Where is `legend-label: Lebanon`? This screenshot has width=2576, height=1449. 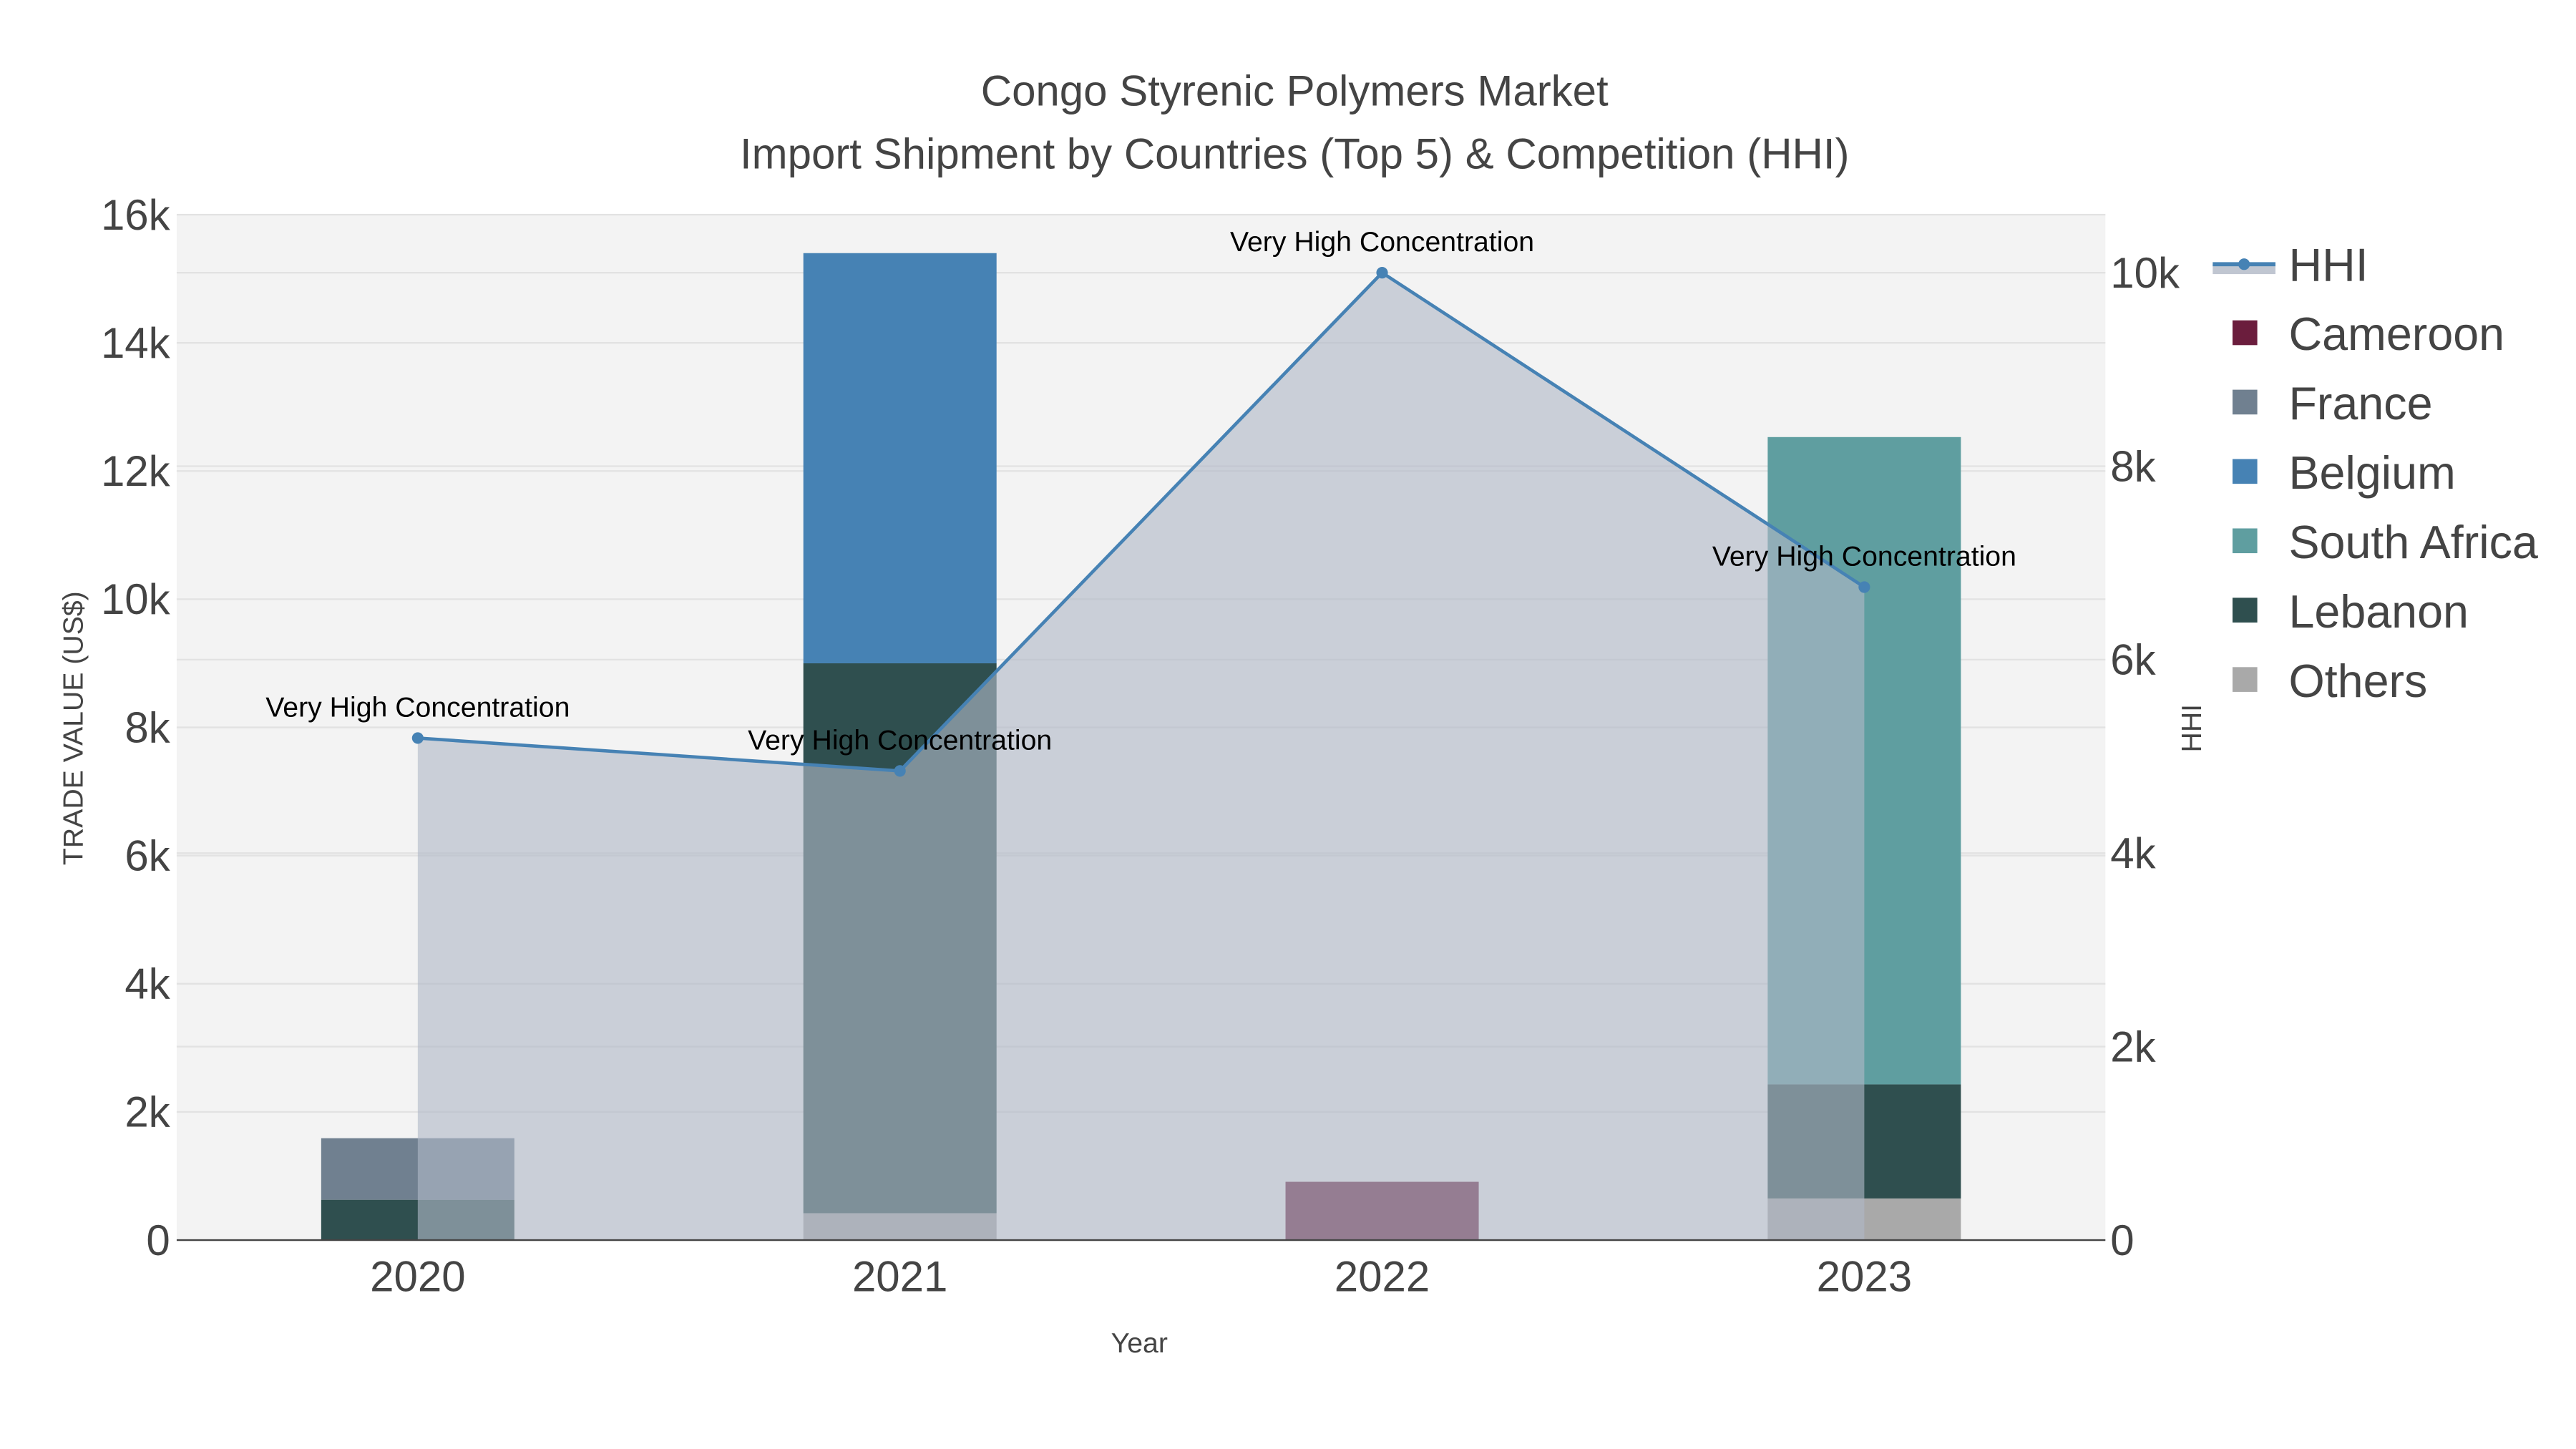
legend-label: Lebanon is located at coordinates (2378, 612).